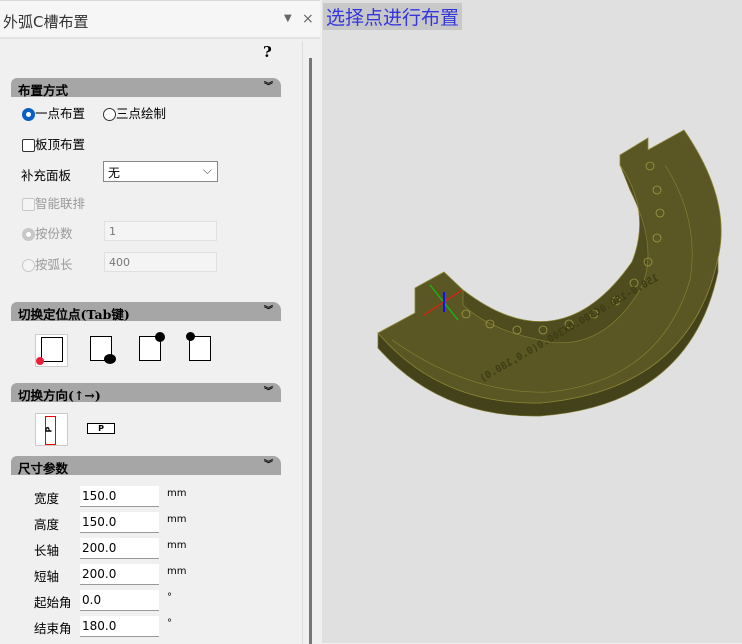 The image size is (742, 644). I want to click on size-input: 0.0, so click(119, 600).